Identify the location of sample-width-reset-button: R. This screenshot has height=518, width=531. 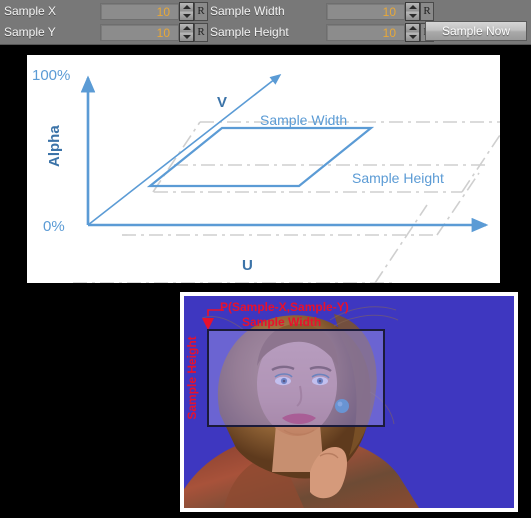
(427, 11).